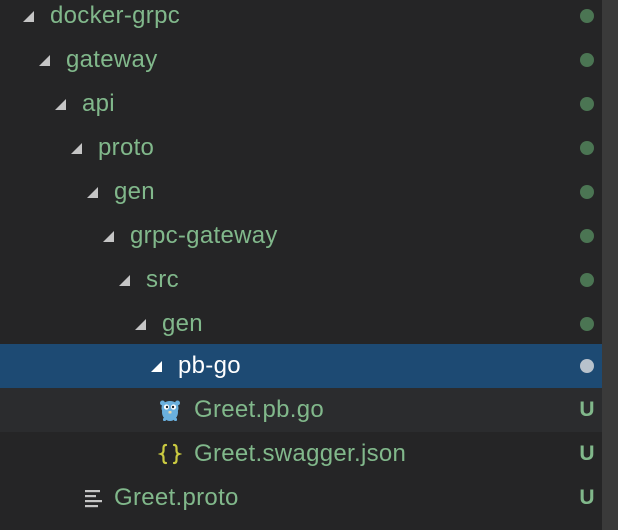  What do you see at coordinates (112, 59) in the screenshot?
I see `tree-item-label: gateway` at bounding box center [112, 59].